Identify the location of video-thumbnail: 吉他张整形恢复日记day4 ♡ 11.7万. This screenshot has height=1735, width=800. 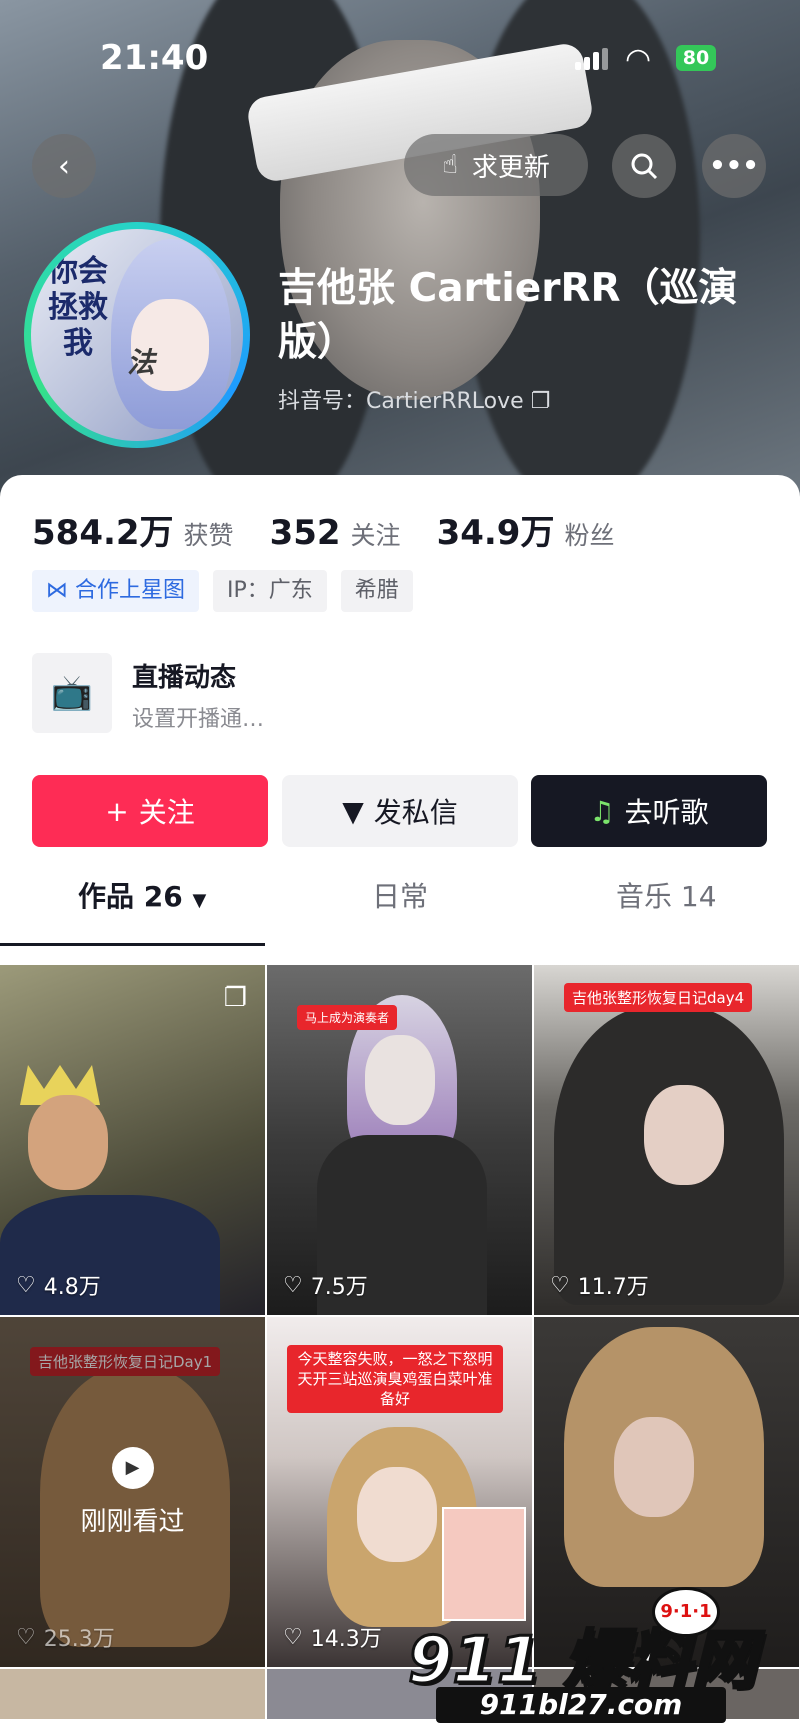
(666, 1140).